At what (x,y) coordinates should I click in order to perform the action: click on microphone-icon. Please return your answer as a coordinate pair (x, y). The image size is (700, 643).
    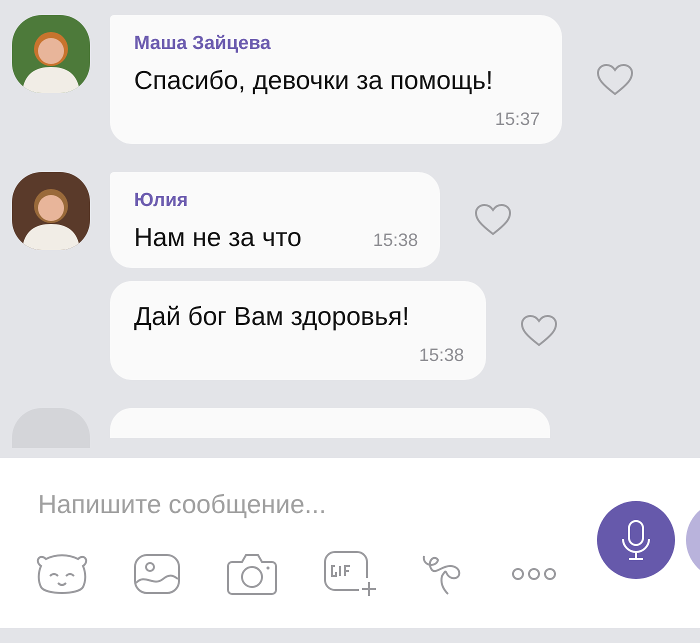
    Looking at the image, I should click on (636, 540).